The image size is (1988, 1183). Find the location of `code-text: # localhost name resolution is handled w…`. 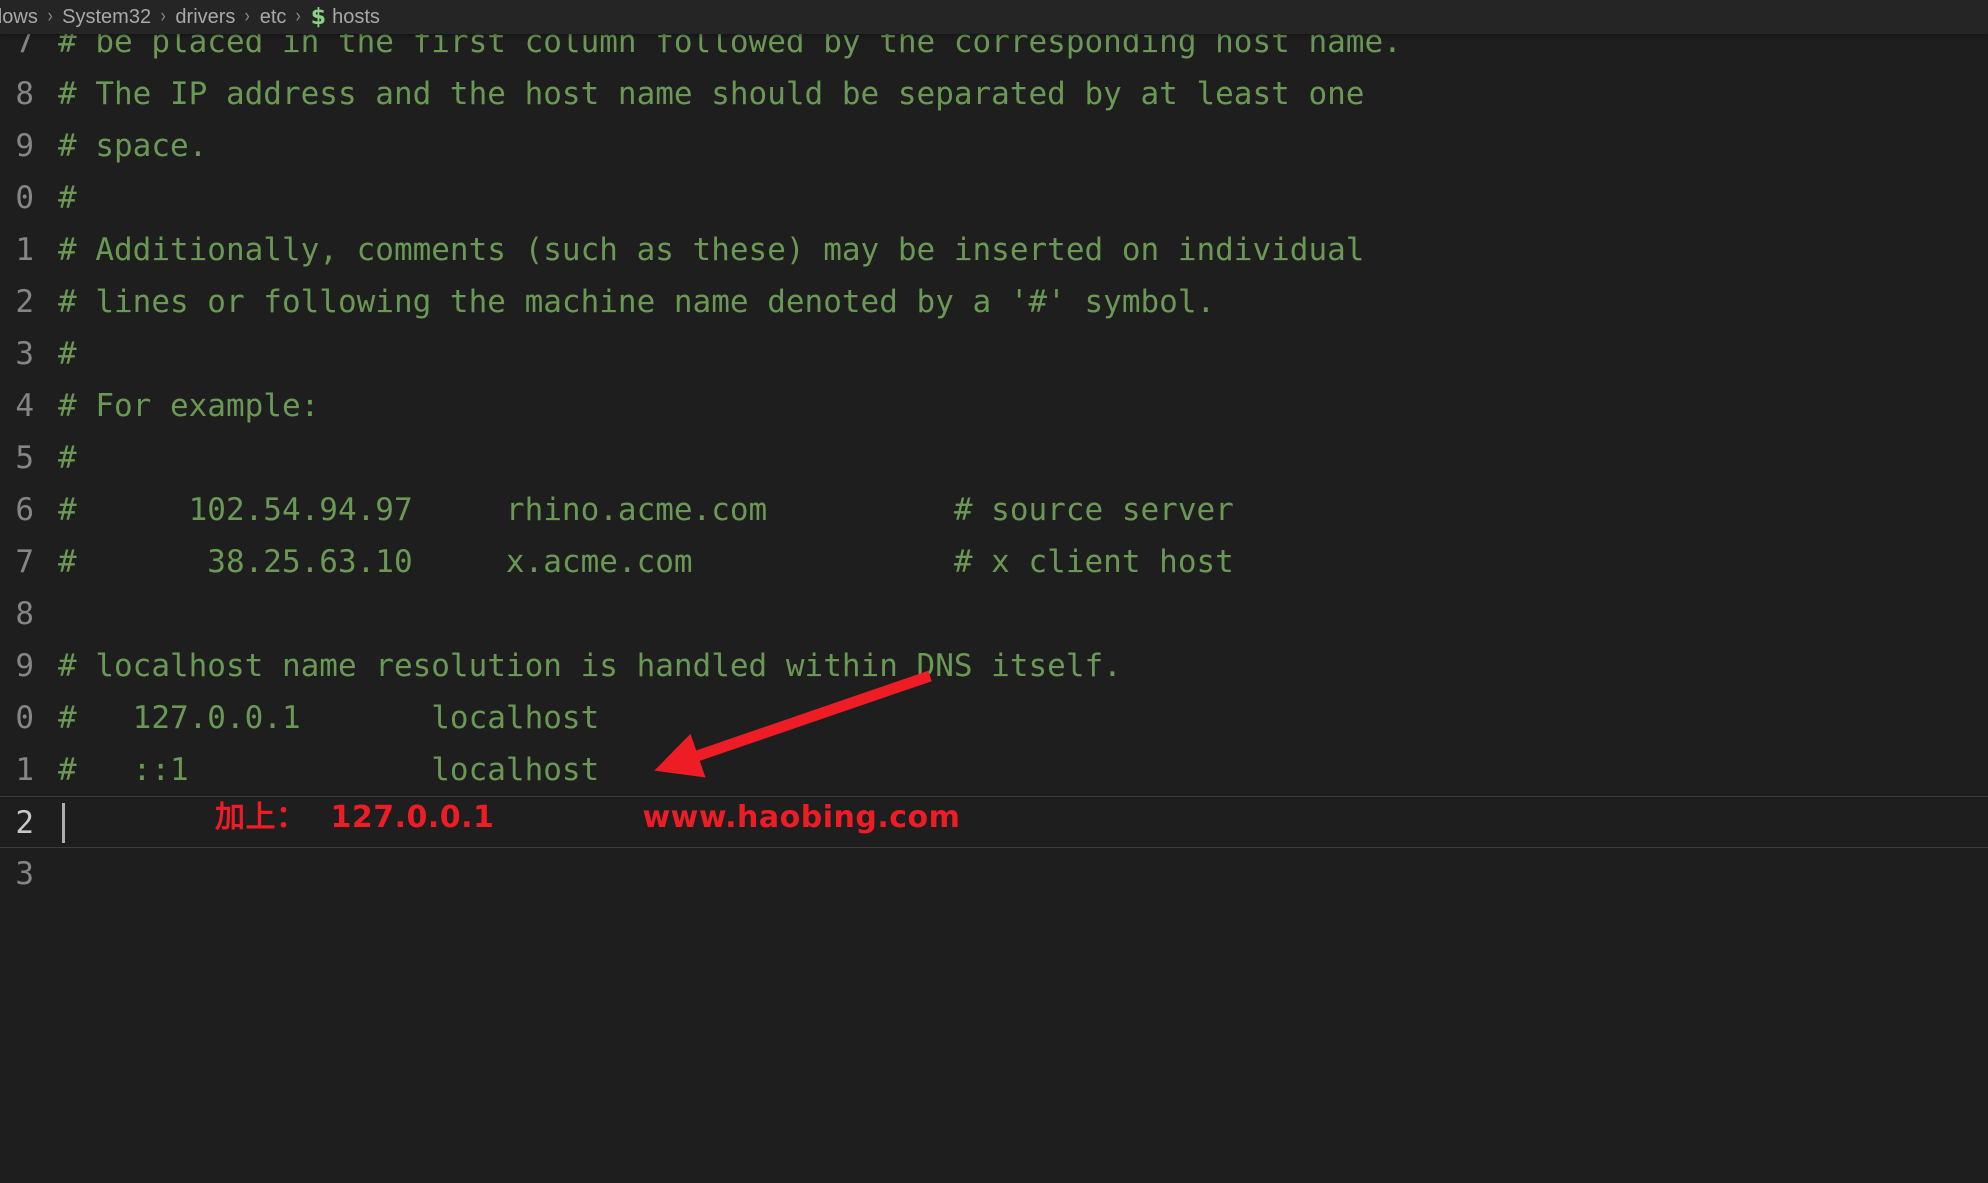

code-text: # localhost name resolution is handled w… is located at coordinates (590, 666).